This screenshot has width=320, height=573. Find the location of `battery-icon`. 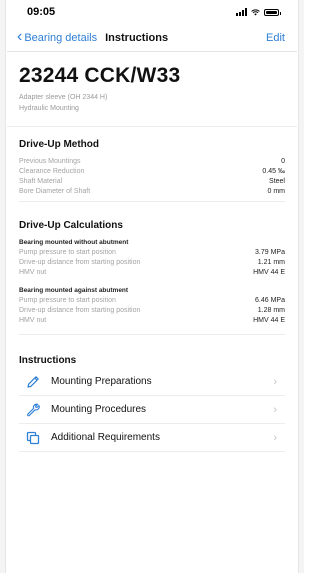

battery-icon is located at coordinates (272, 12).